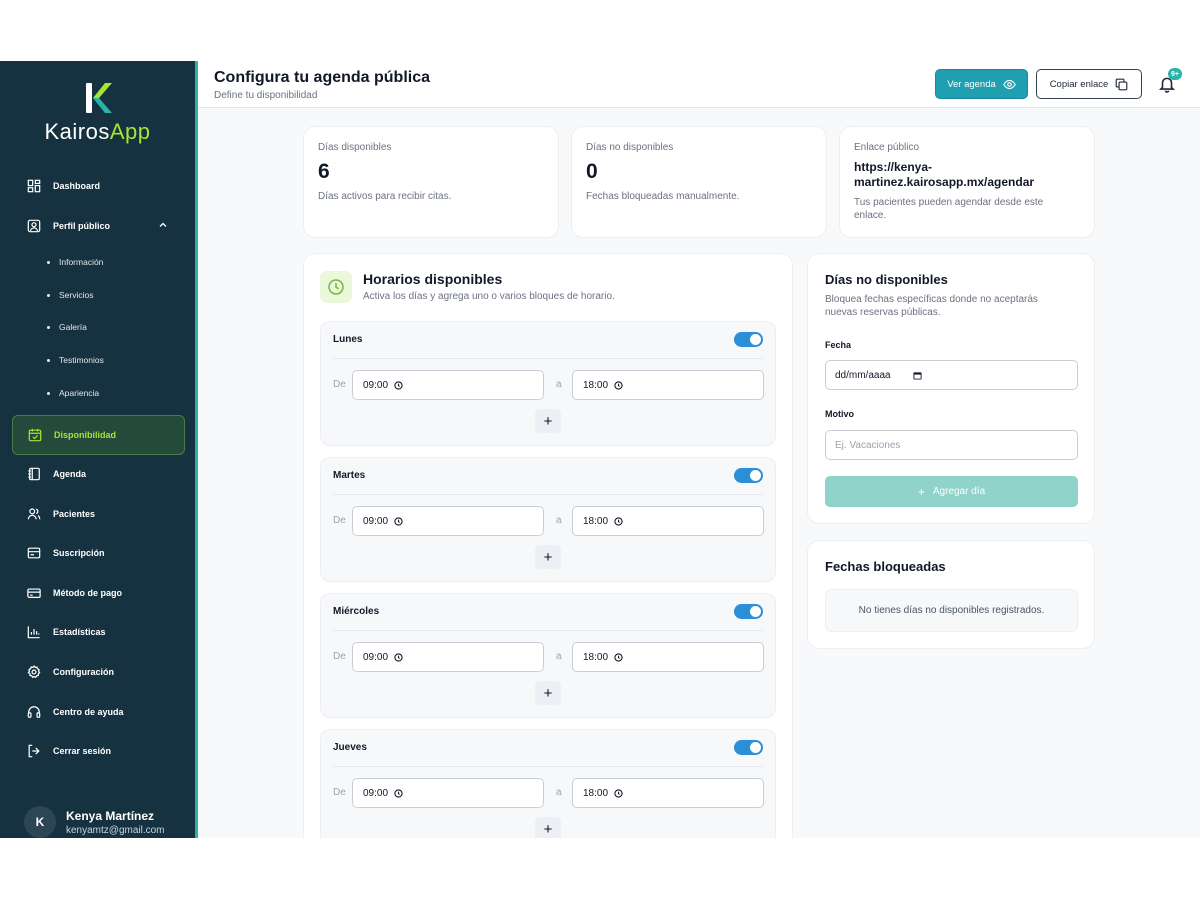 This screenshot has width=1200, height=900. What do you see at coordinates (34, 751) in the screenshot?
I see `logout-icon` at bounding box center [34, 751].